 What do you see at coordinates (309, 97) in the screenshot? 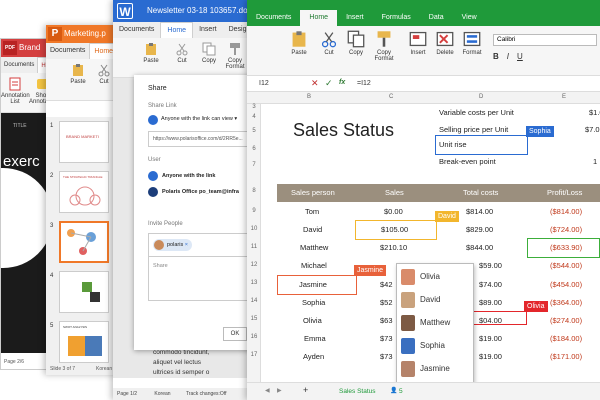
I see `column-header: B` at bounding box center [309, 97].